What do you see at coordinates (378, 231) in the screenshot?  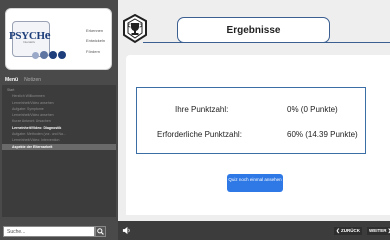 I see `next-button: WEITER ❯` at bounding box center [378, 231].